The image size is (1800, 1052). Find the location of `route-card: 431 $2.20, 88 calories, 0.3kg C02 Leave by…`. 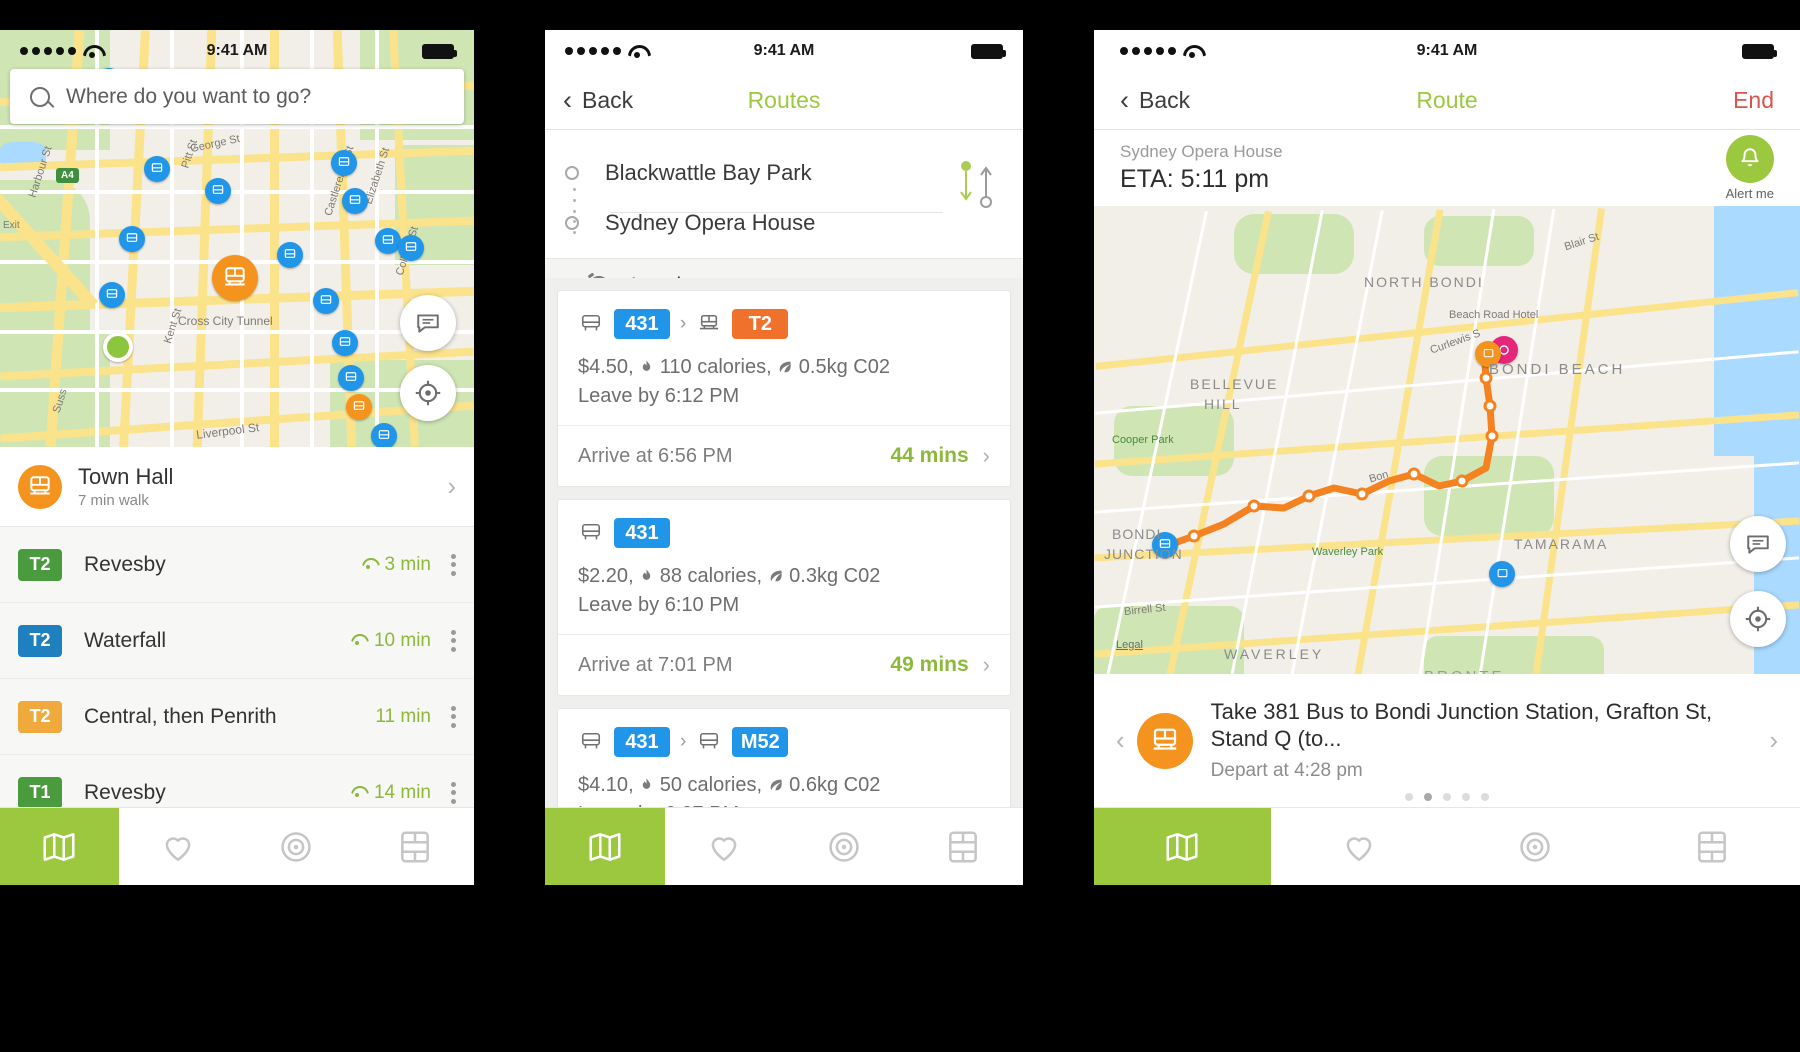

route-card: 431 $2.20, 88 calories, 0.3kg C02 Leave by… is located at coordinates (784, 597).